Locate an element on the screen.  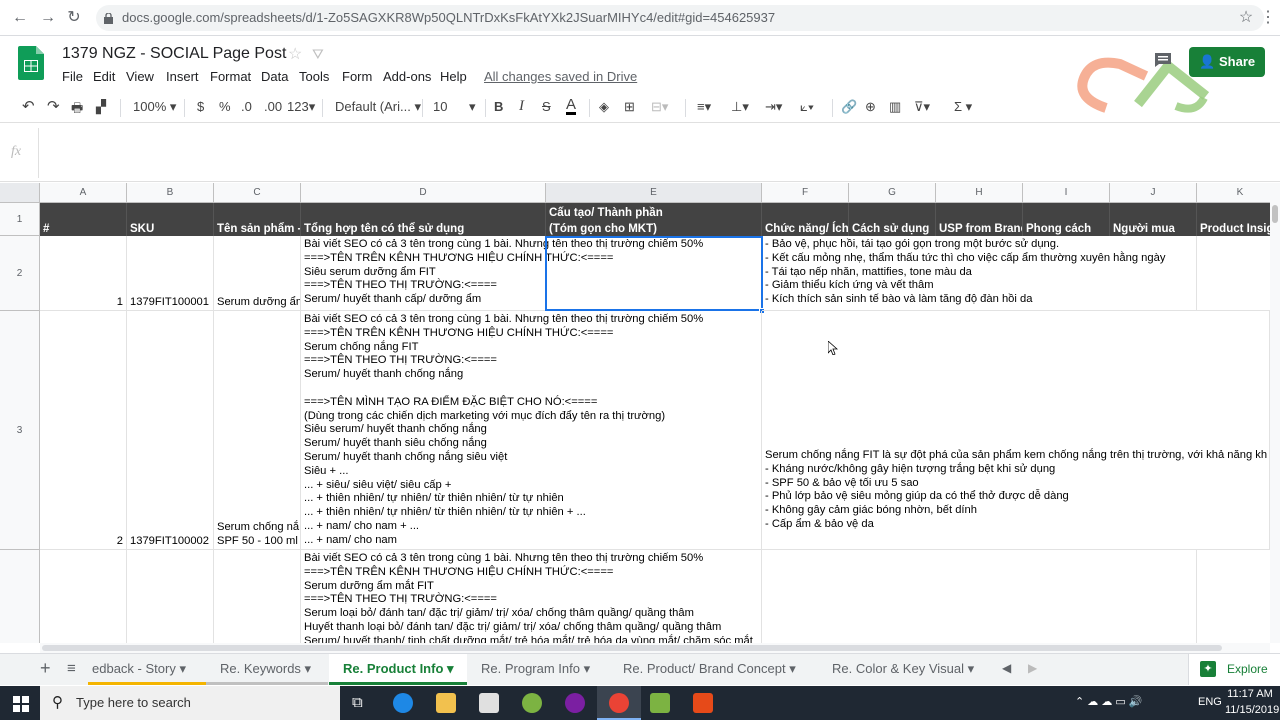
header-cell-j: Người mua is located at coordinates (1153, 219).